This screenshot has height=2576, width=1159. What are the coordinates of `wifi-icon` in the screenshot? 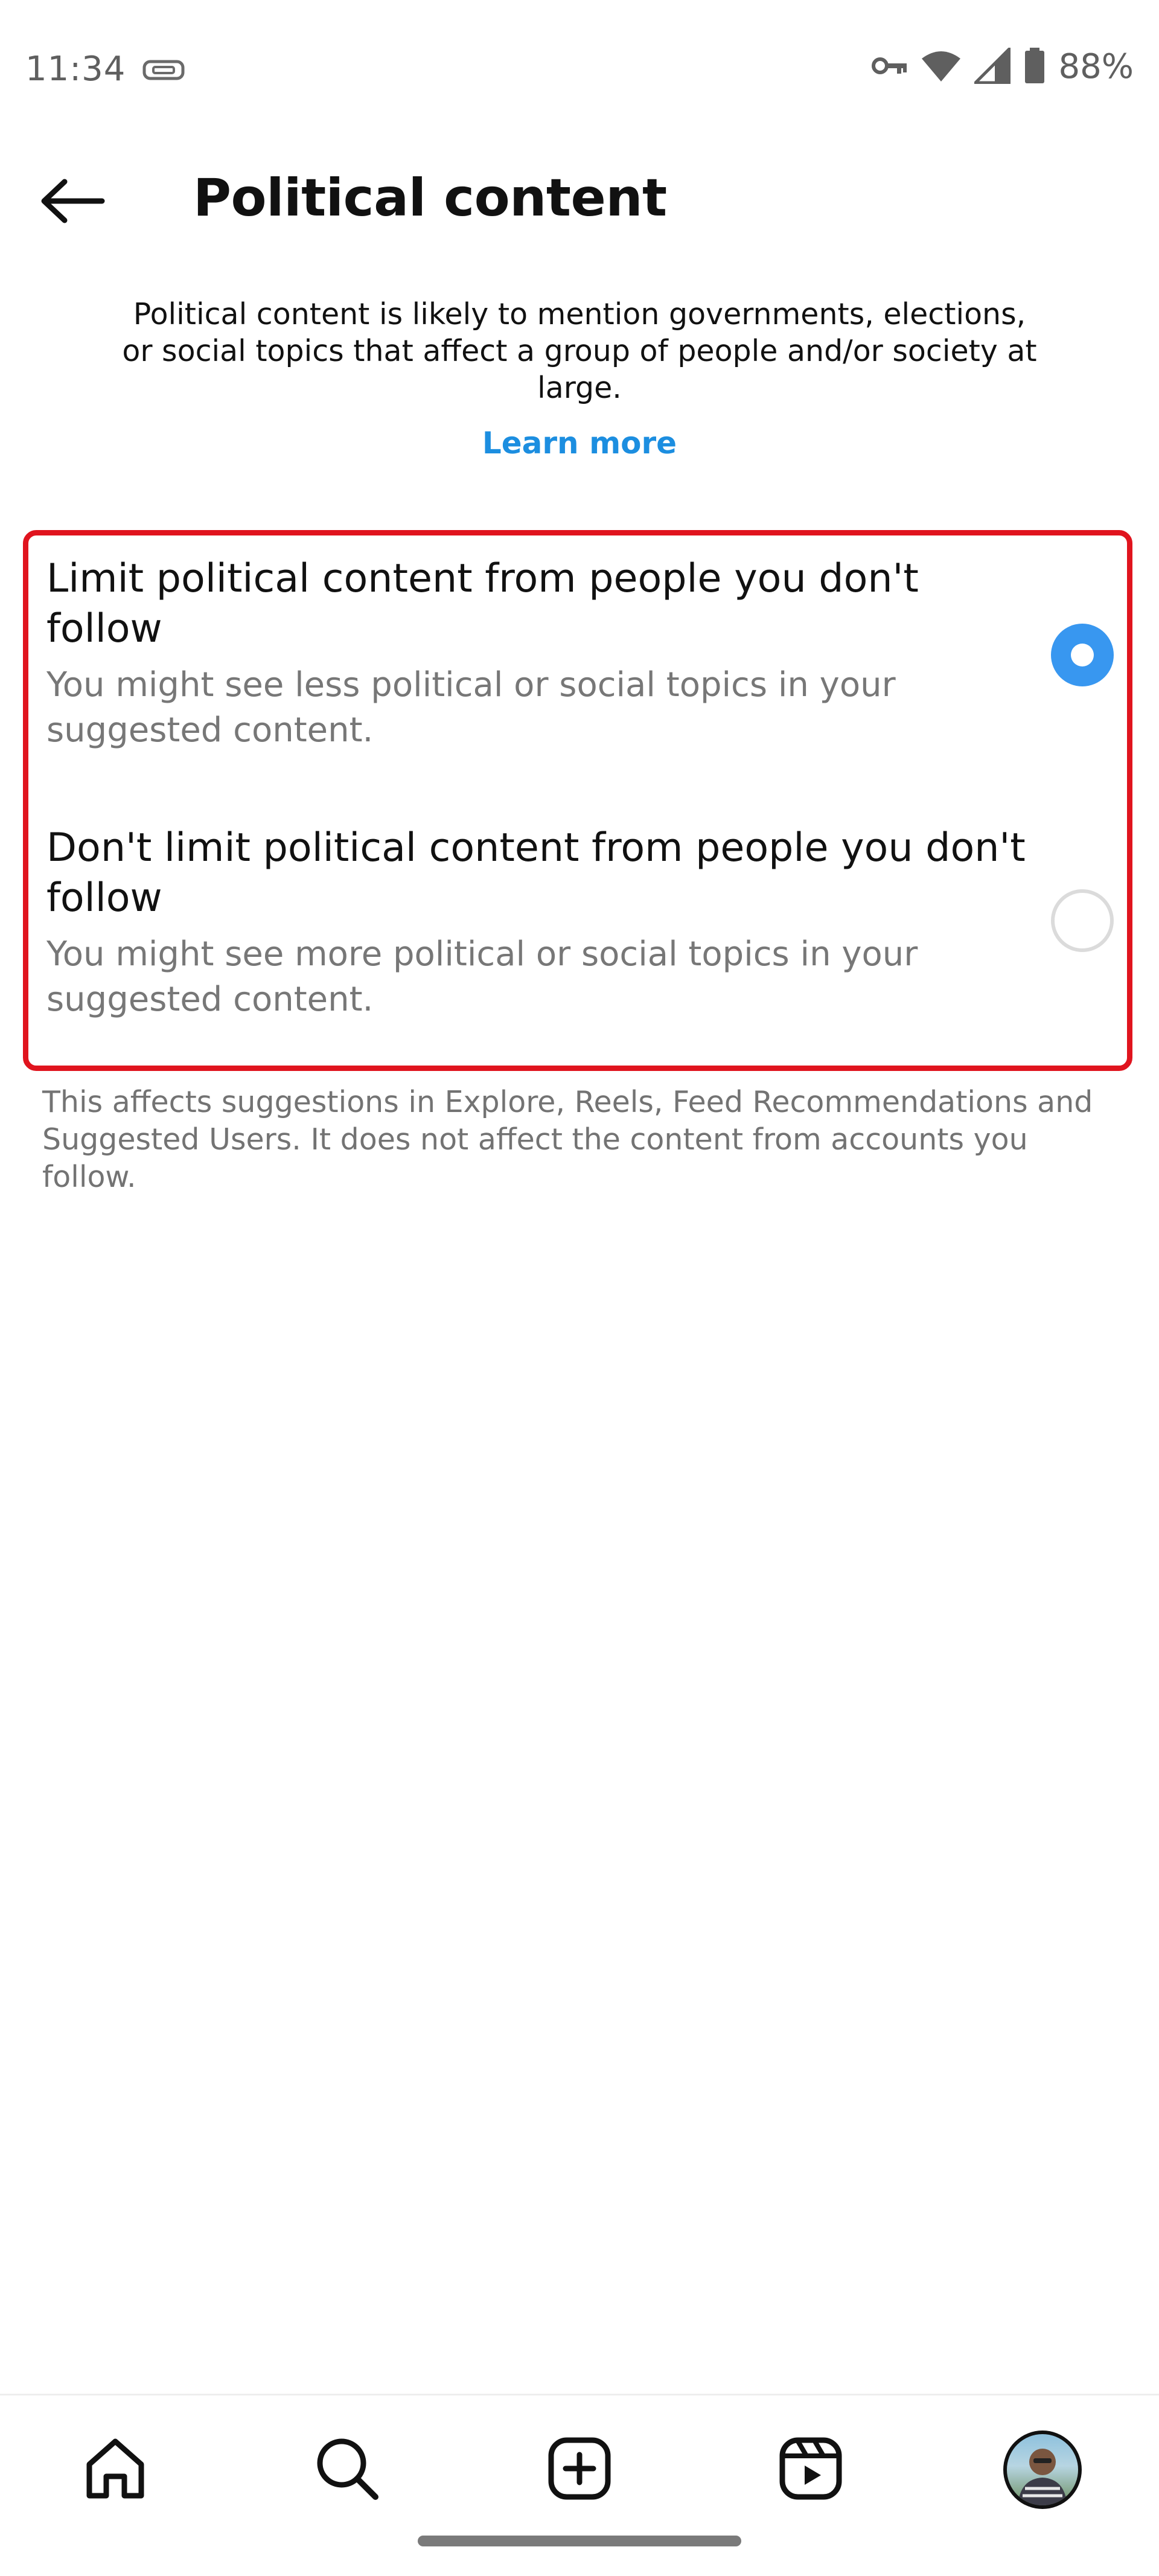 It's located at (941, 67).